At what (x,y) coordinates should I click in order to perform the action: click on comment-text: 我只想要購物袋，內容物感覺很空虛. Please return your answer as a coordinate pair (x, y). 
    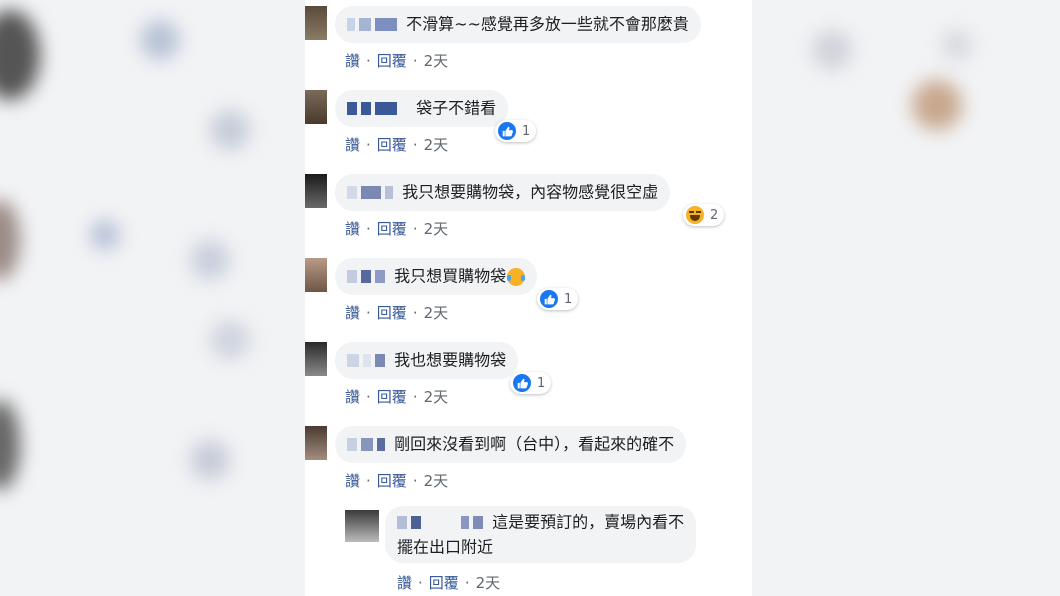
    Looking at the image, I should click on (530, 192).